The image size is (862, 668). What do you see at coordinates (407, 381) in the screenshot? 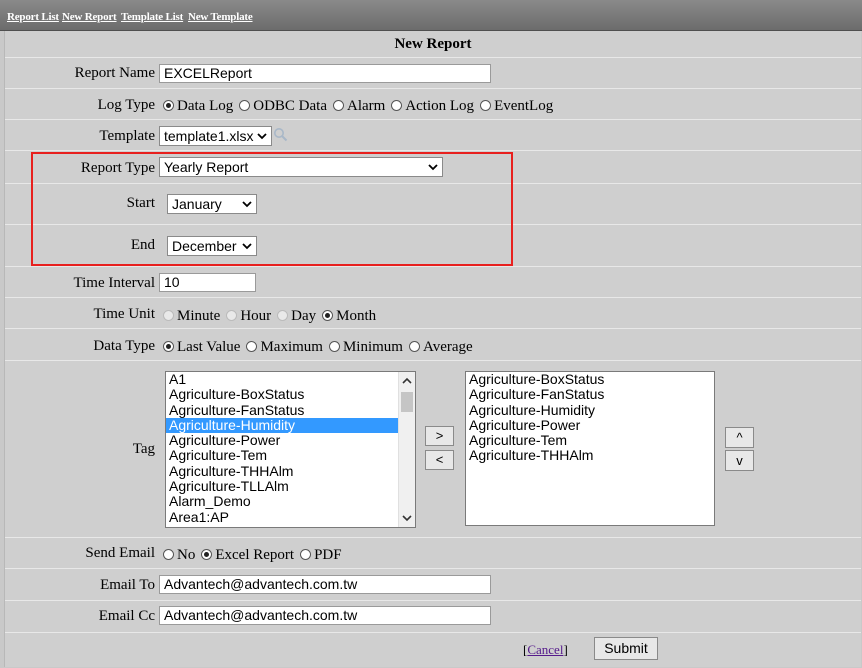
I see `scroll-up-icon` at bounding box center [407, 381].